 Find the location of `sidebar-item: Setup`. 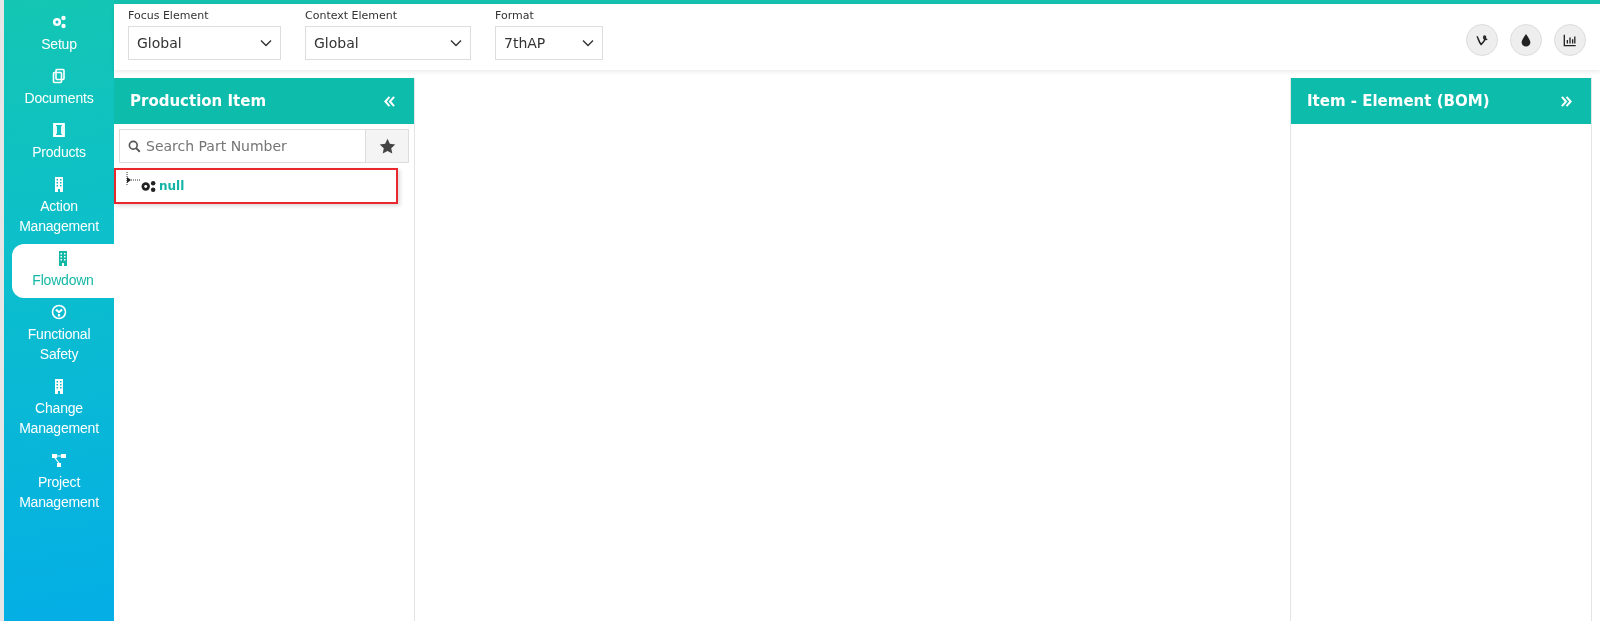

sidebar-item: Setup is located at coordinates (59, 35).